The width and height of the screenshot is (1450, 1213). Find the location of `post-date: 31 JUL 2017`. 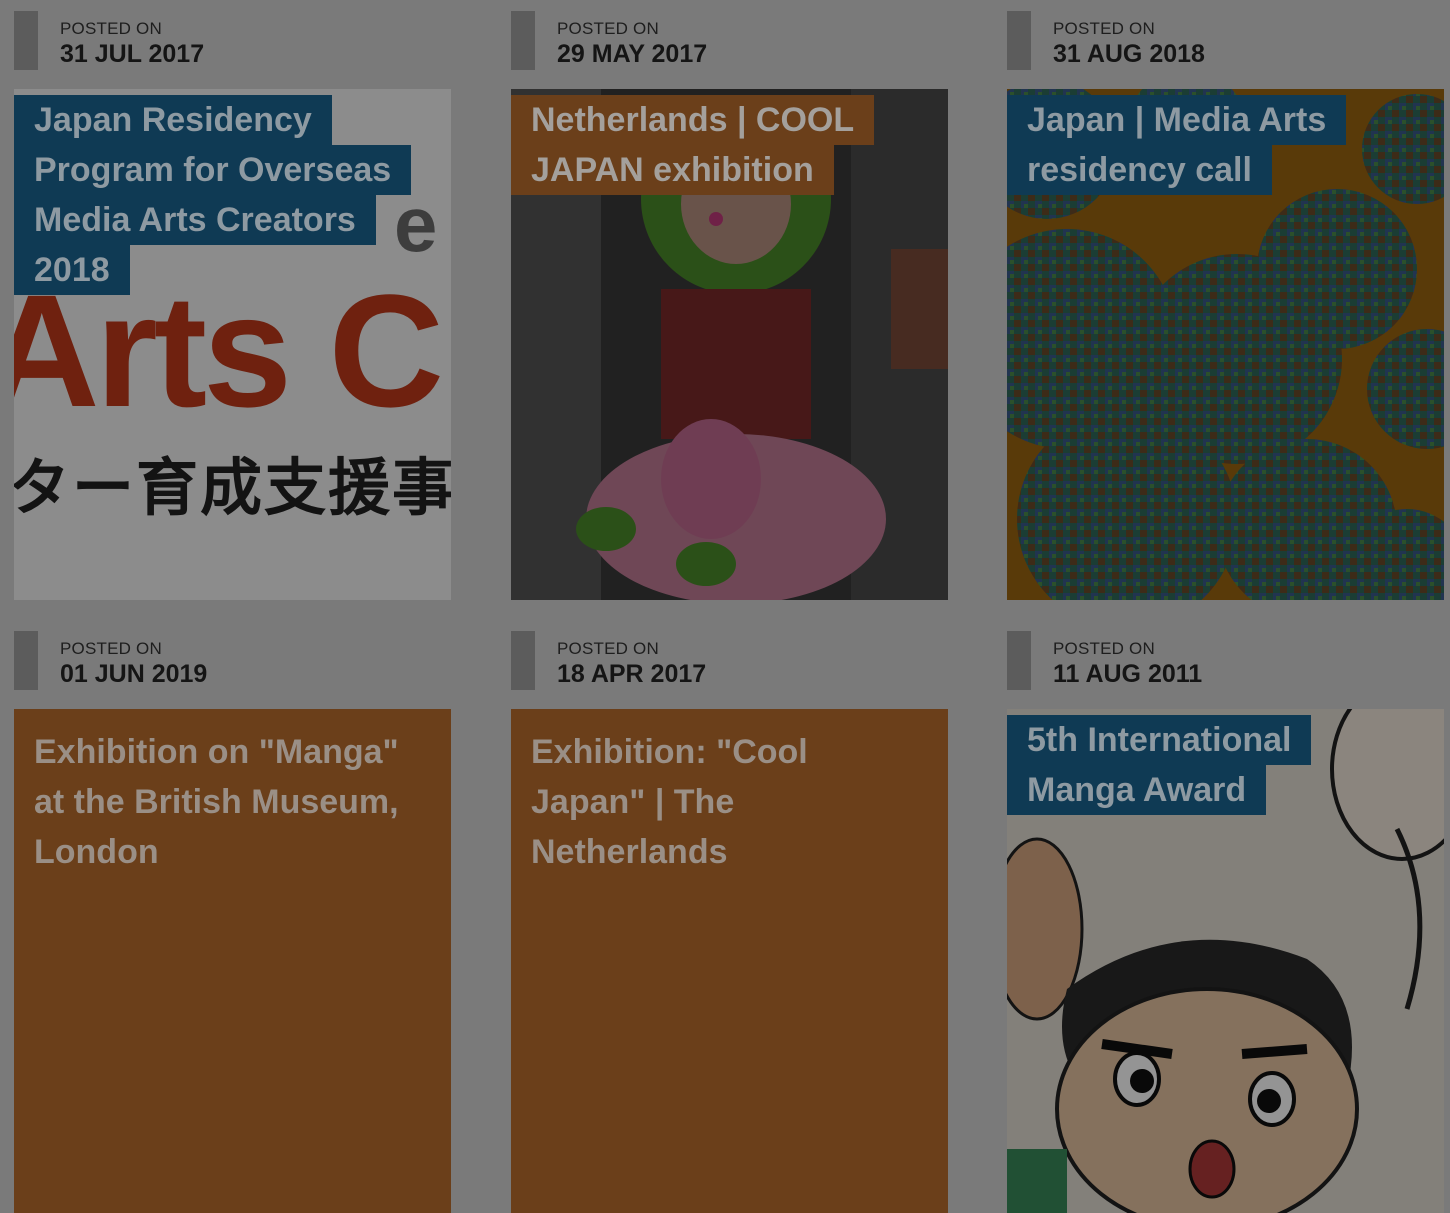

post-date: 31 JUL 2017 is located at coordinates (132, 54).